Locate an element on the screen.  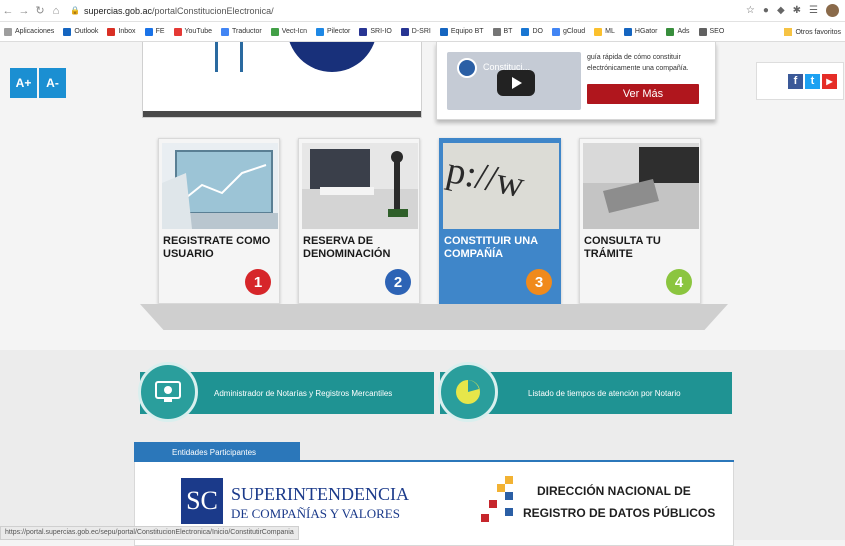
keyboard-image is located at coordinates (641, 186).